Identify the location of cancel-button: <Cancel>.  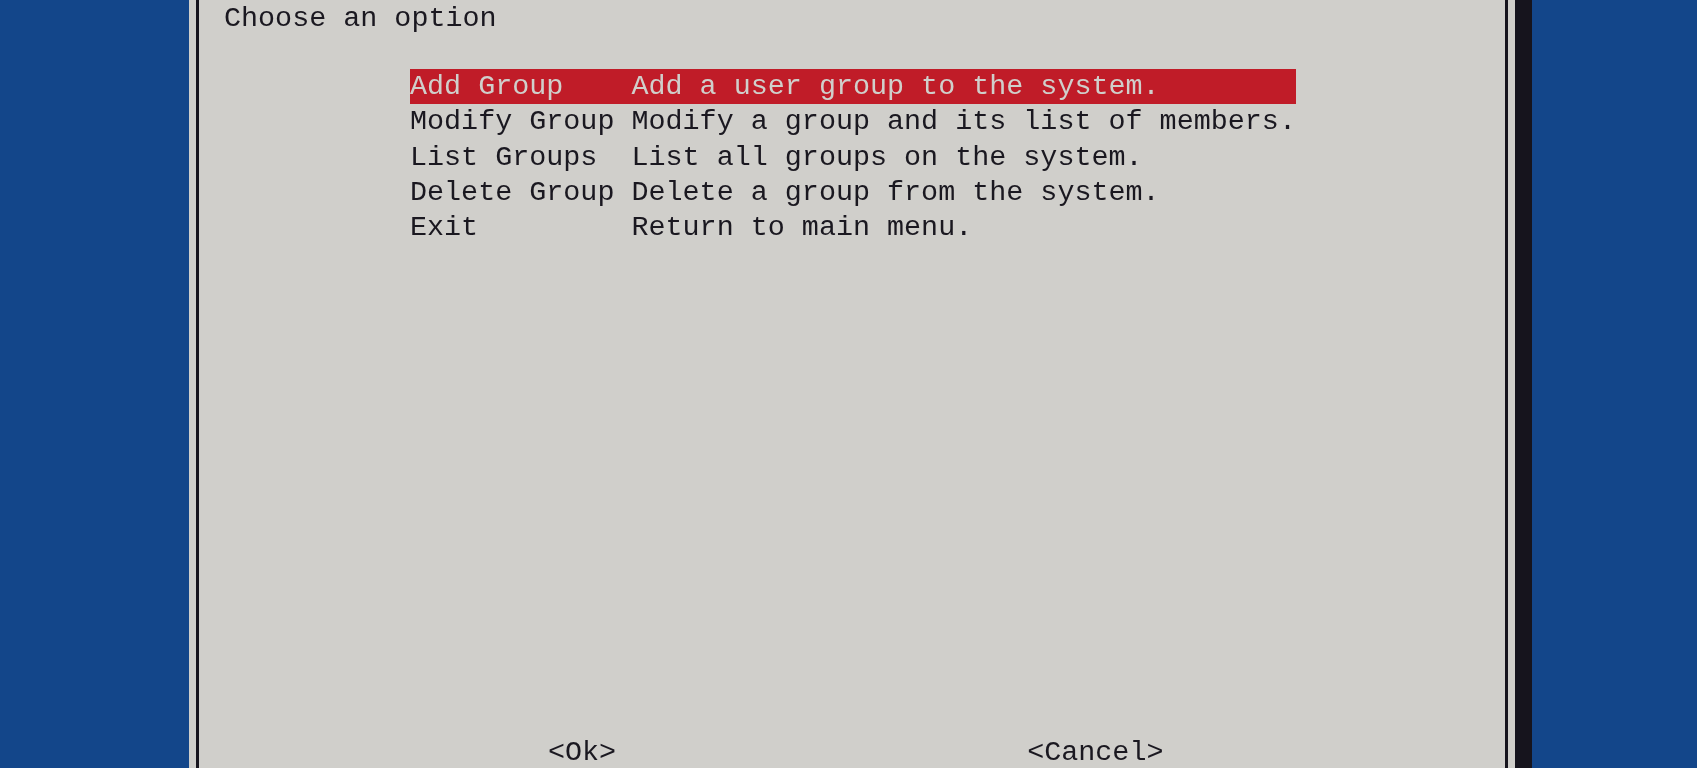
(1095, 751).